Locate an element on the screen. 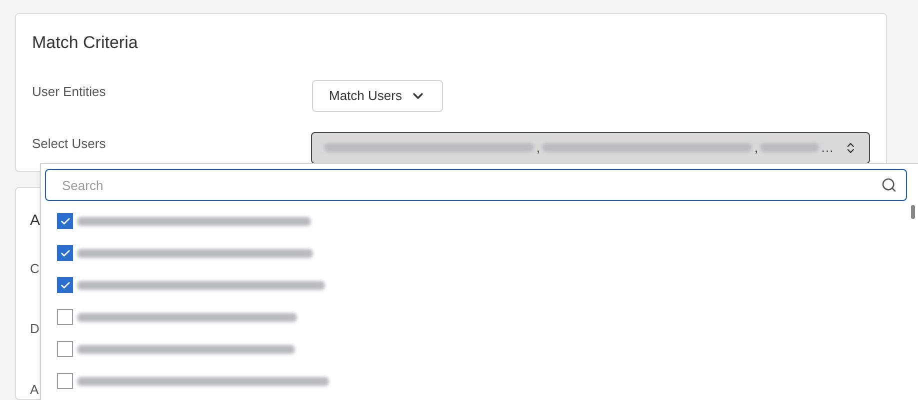 This screenshot has width=918, height=400. section-title: Match Criteria is located at coordinates (85, 43).